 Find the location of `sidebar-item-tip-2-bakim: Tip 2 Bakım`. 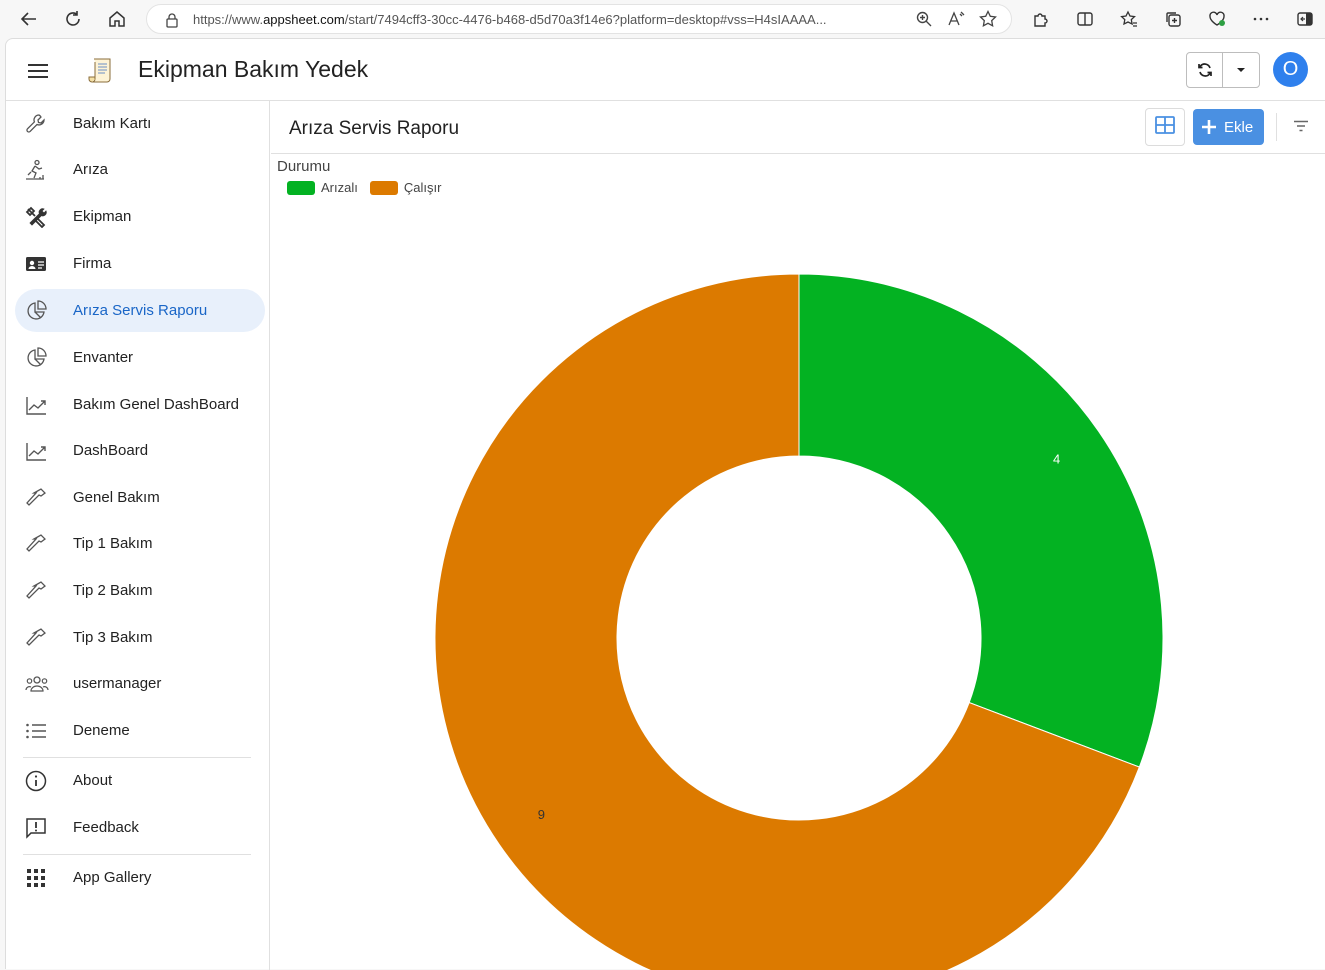

sidebar-item-tip-2-bakim: Tip 2 Bakım is located at coordinates (140, 590).